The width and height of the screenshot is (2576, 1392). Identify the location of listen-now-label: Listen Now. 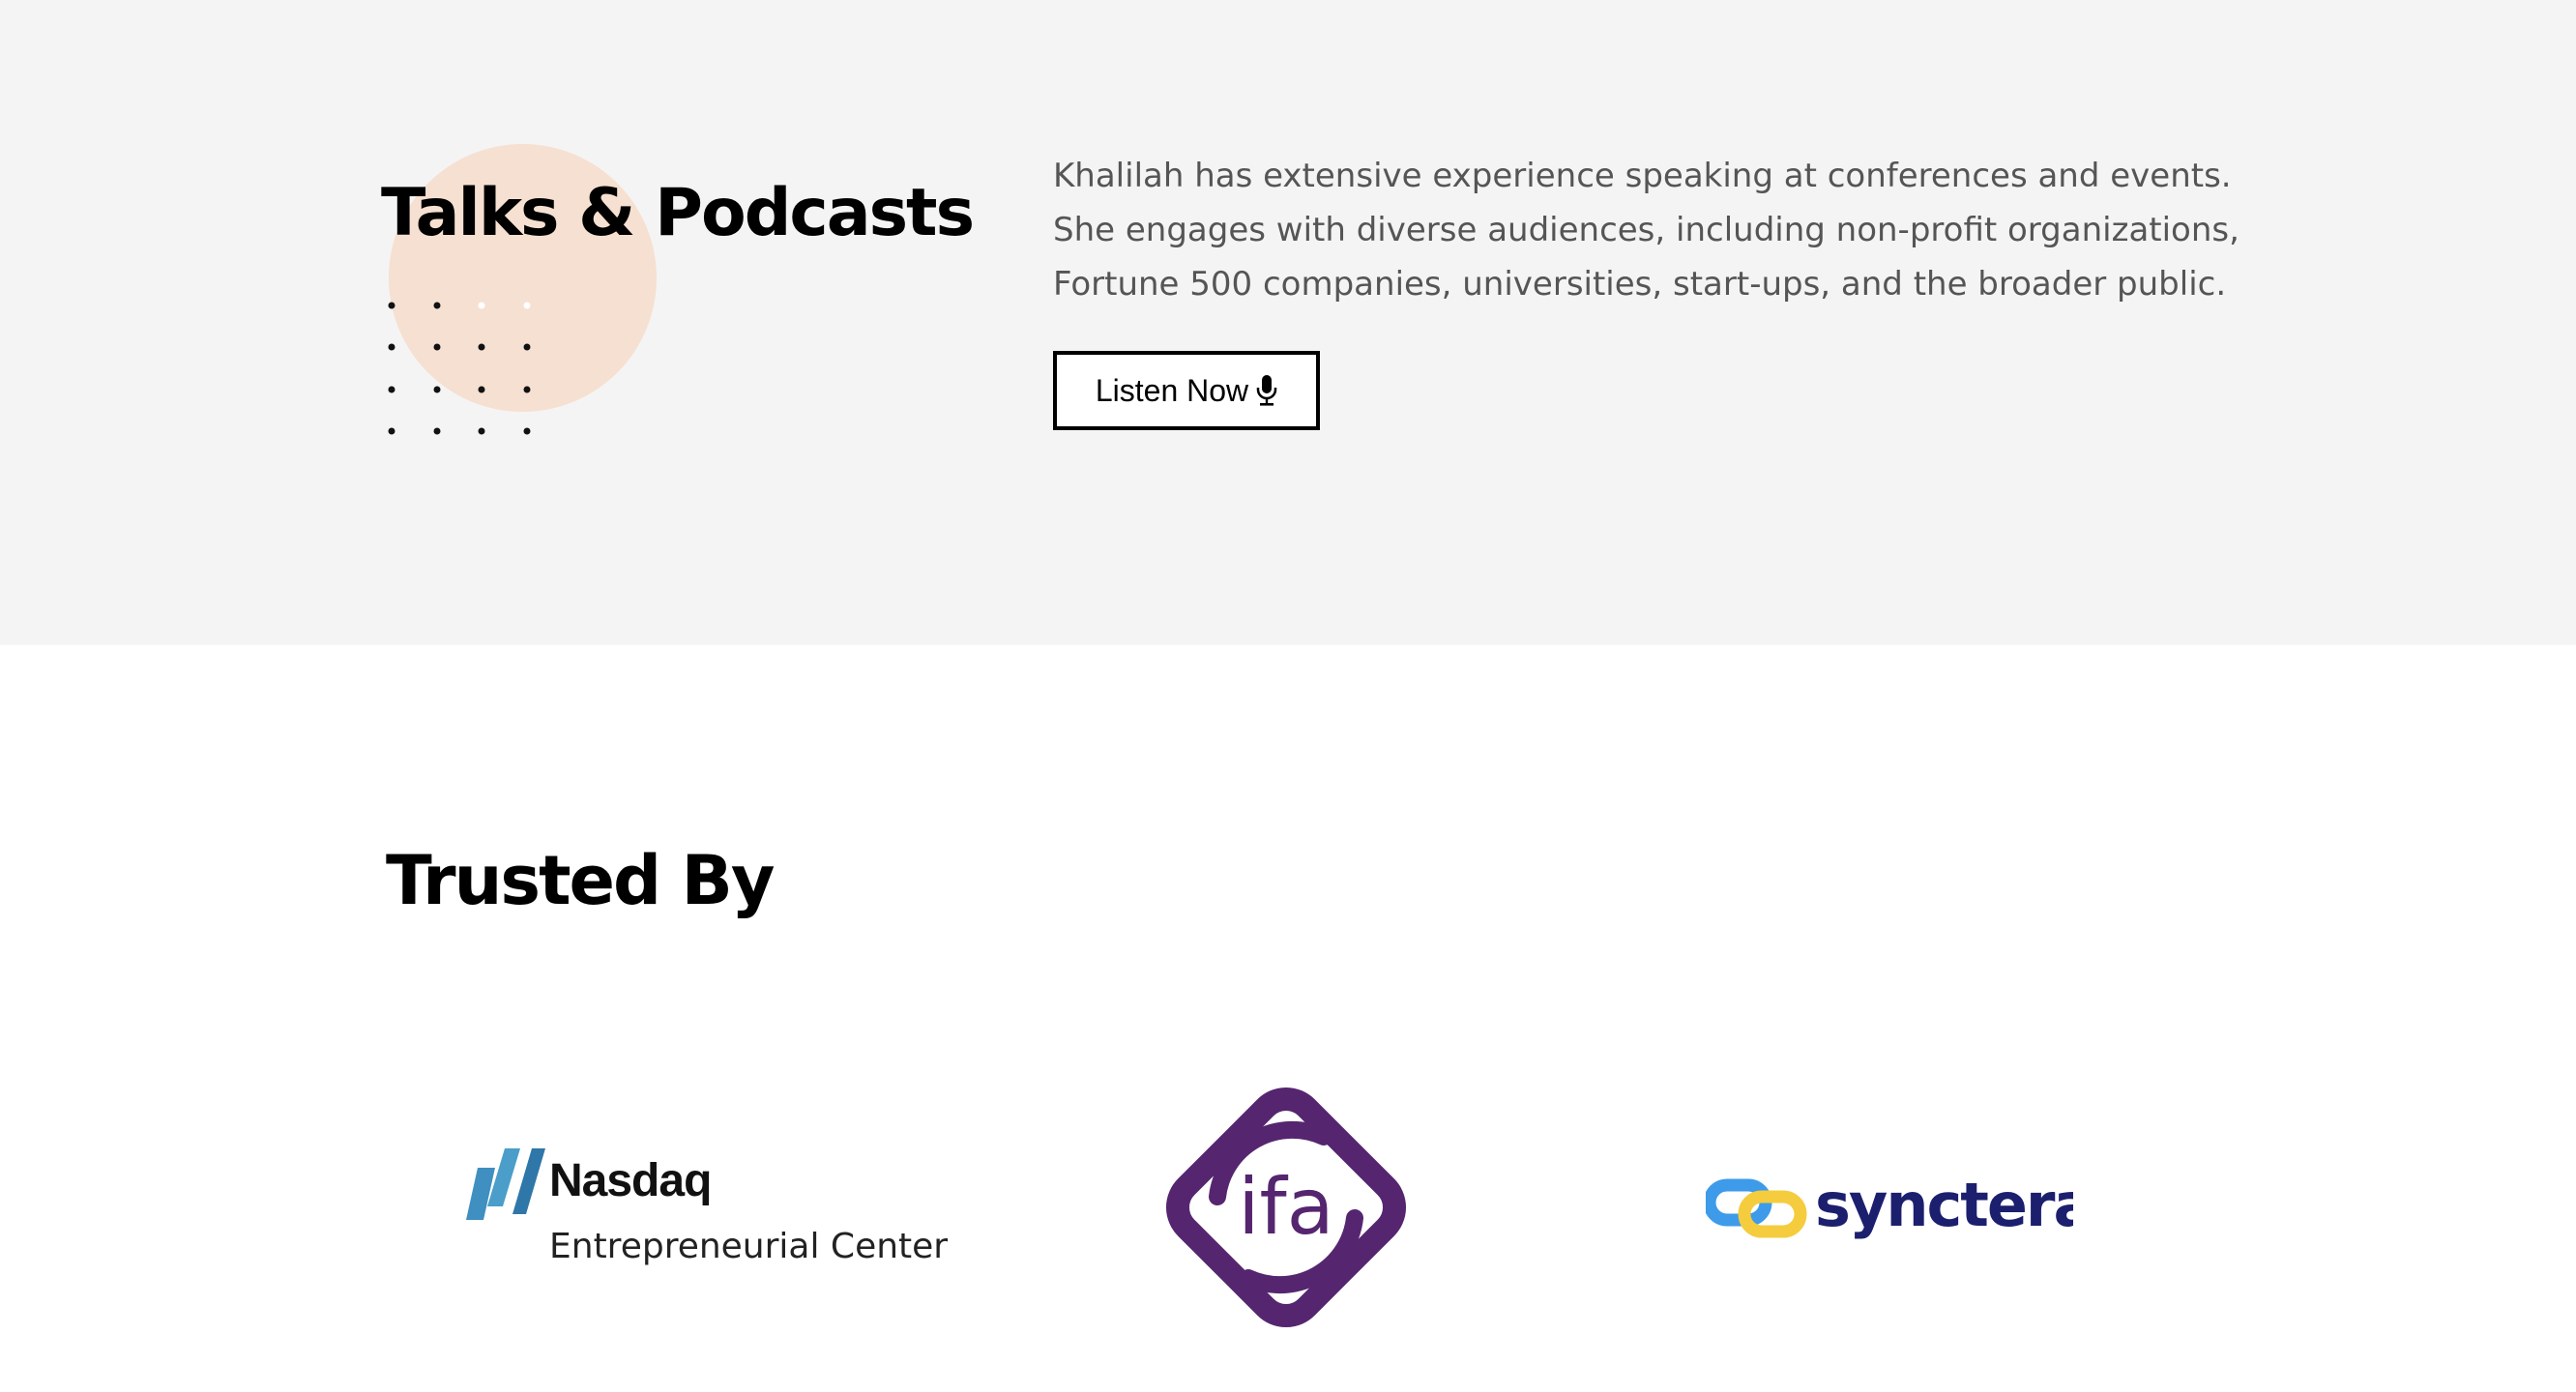
(1172, 390).